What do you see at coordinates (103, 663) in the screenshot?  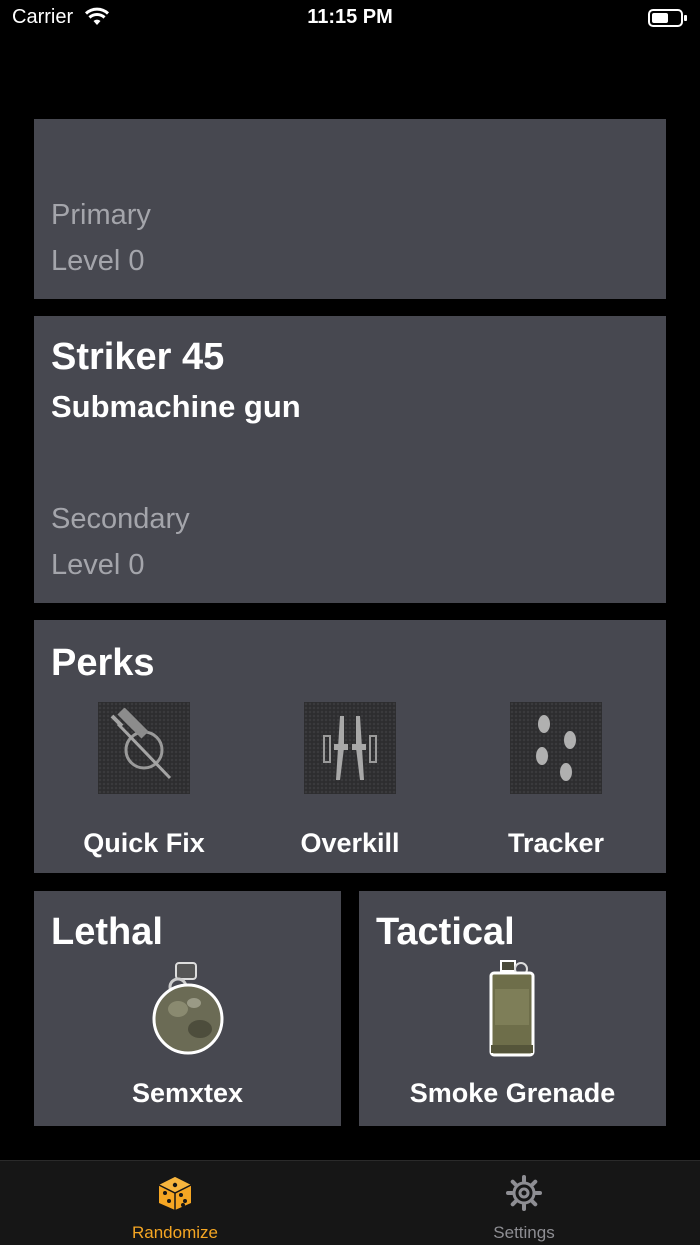 I see `perks-title: Perks` at bounding box center [103, 663].